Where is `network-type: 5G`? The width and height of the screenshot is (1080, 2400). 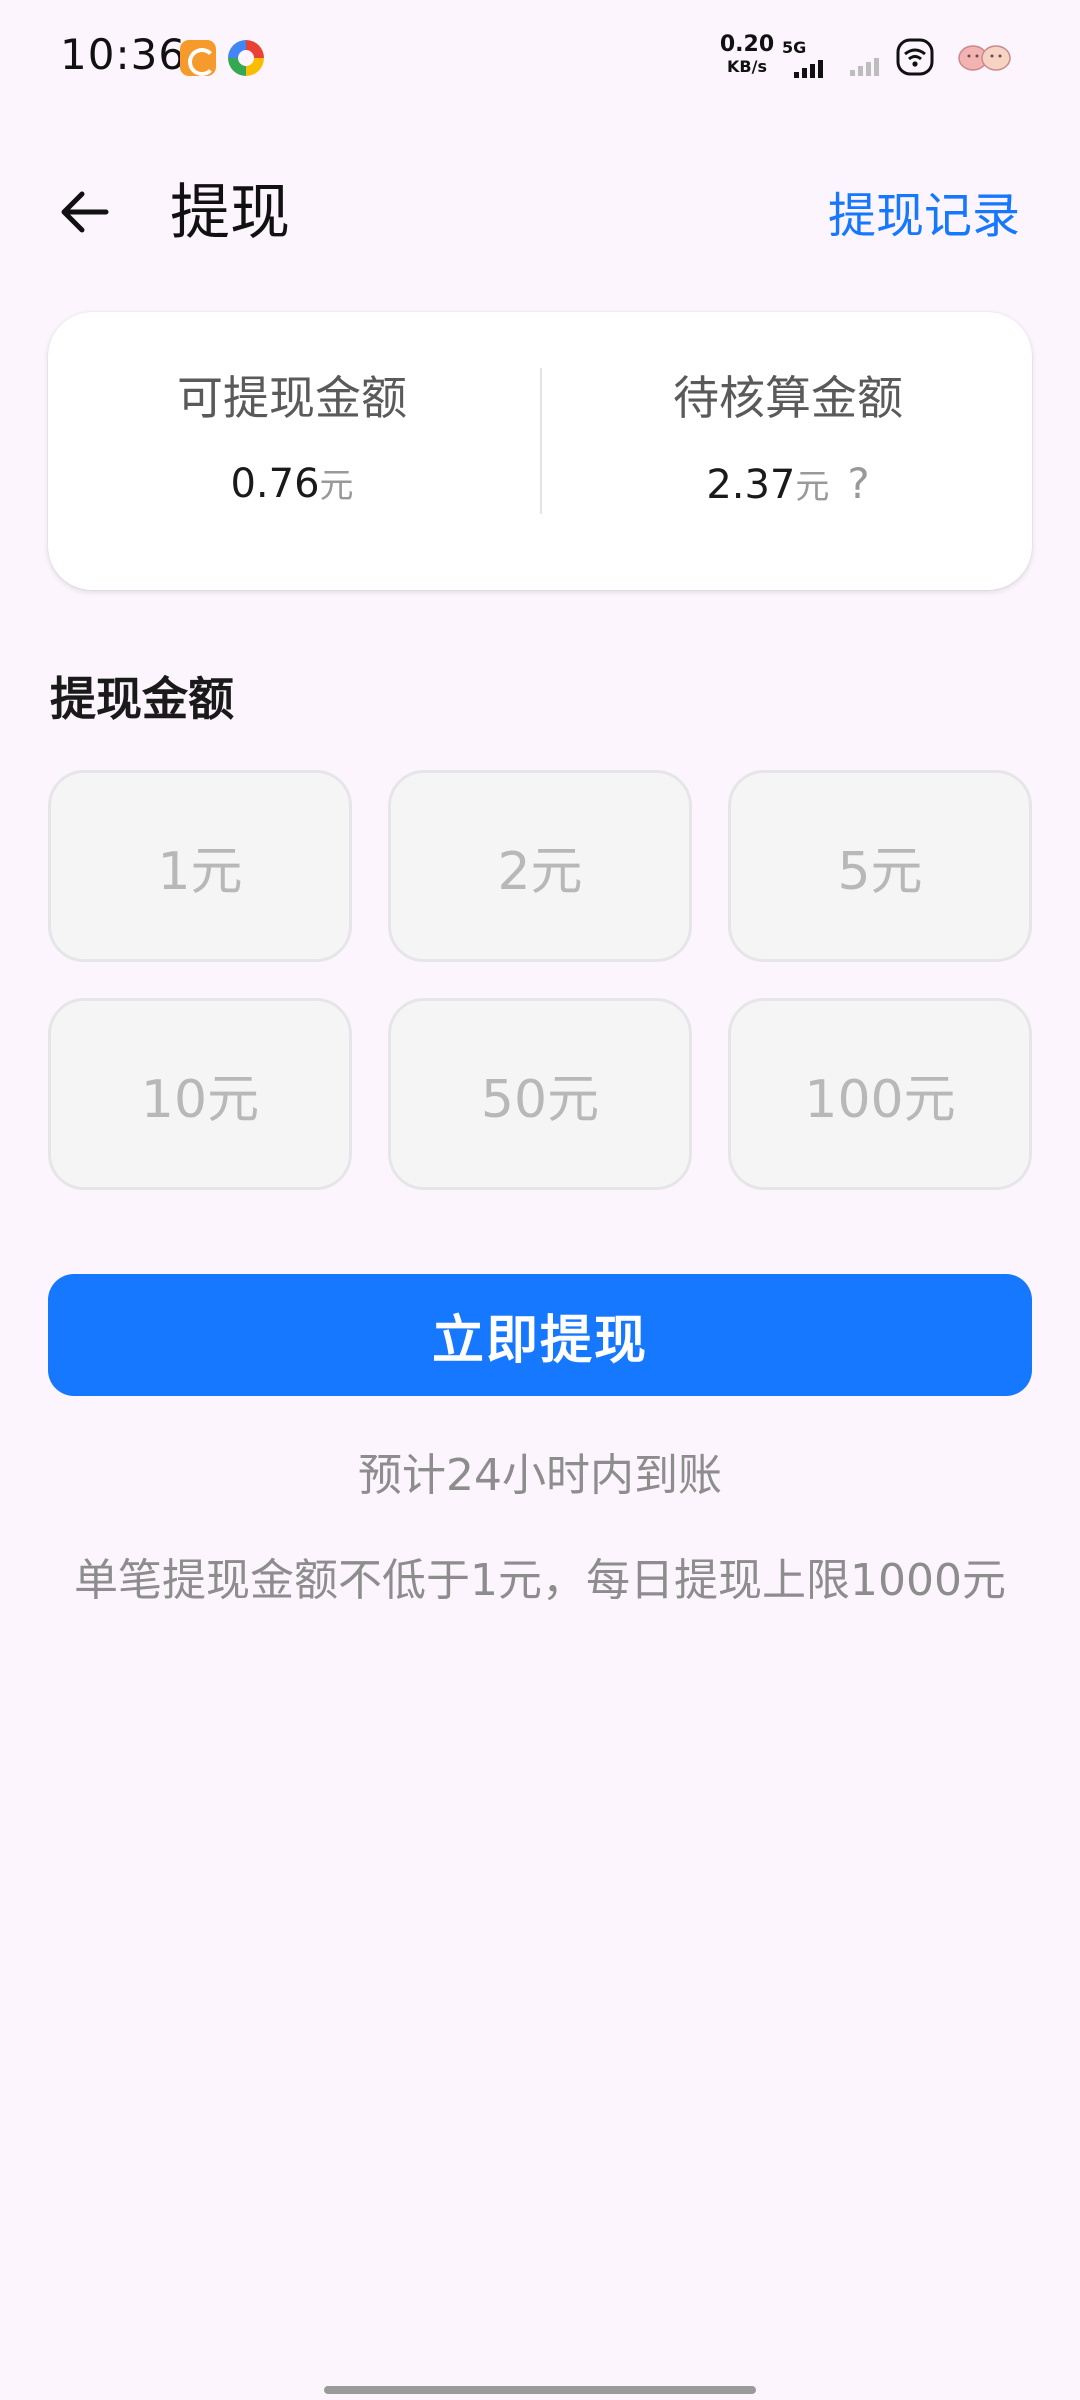 network-type: 5G is located at coordinates (794, 47).